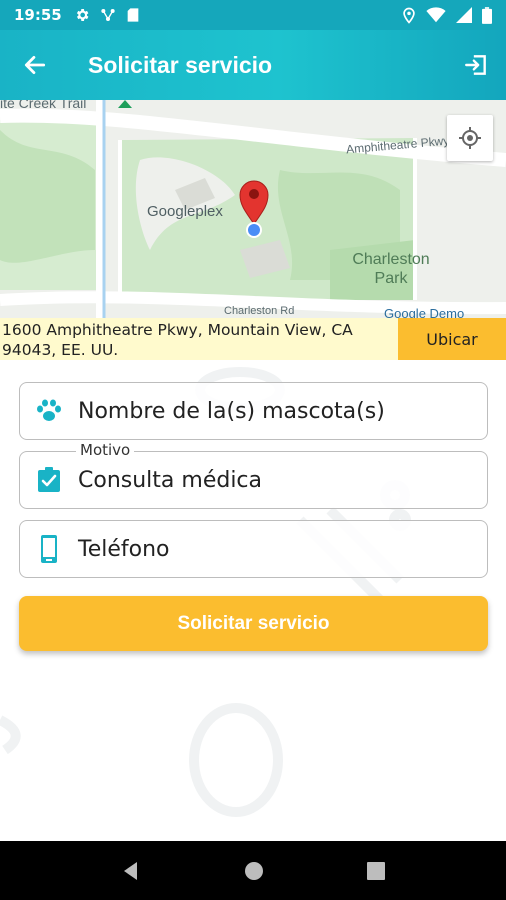  What do you see at coordinates (424, 312) in the screenshot?
I see `map-label-google-demo: Google Demo` at bounding box center [424, 312].